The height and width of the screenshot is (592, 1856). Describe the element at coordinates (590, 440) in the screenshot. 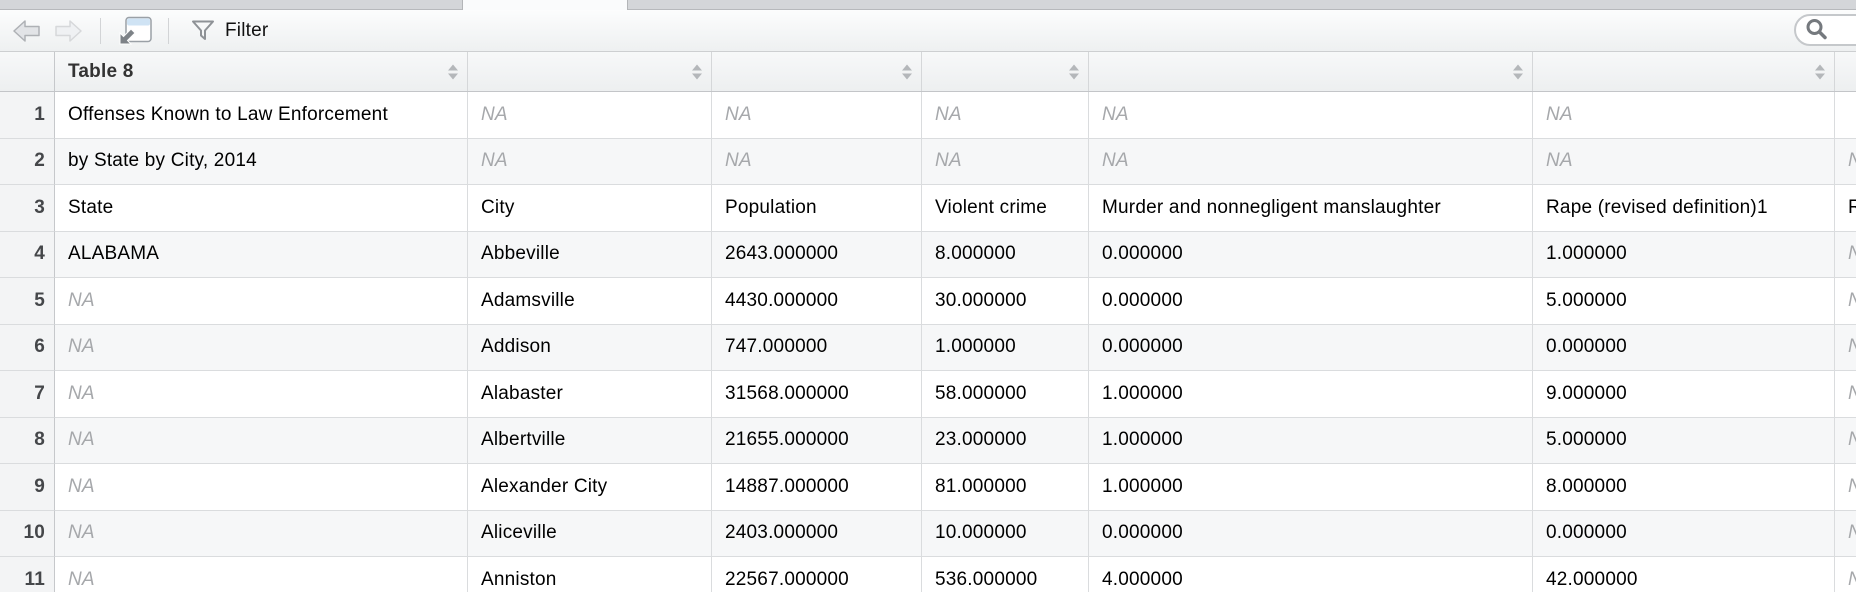

I see `table-cell: Albertville` at that location.